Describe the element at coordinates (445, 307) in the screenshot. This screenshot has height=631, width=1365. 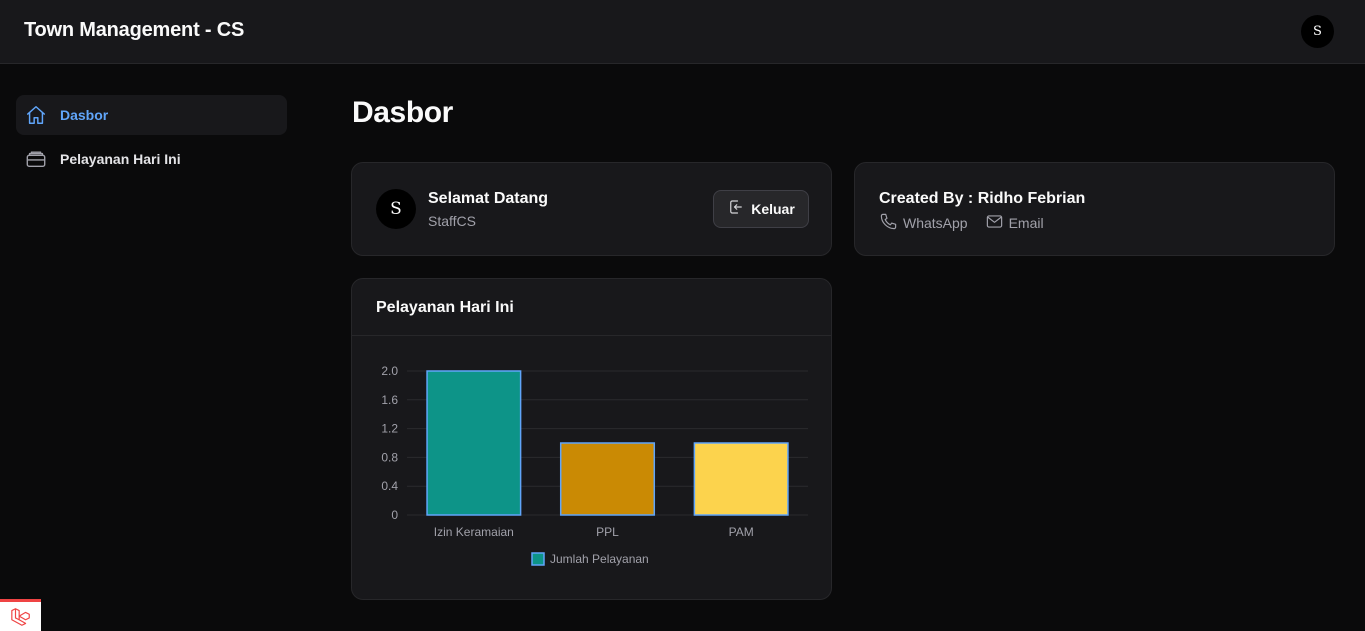
I see `chart-title: Pelayanan Hari Ini` at that location.